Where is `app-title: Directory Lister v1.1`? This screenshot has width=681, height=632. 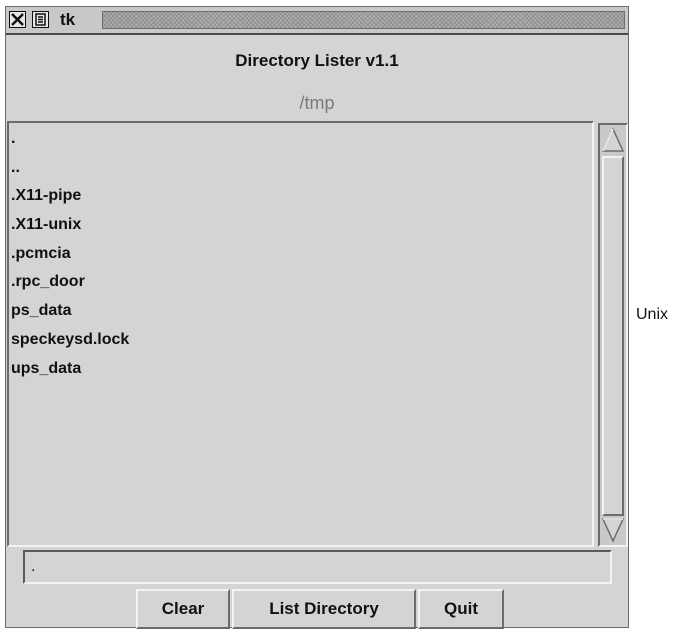 app-title: Directory Lister v1.1 is located at coordinates (317, 60).